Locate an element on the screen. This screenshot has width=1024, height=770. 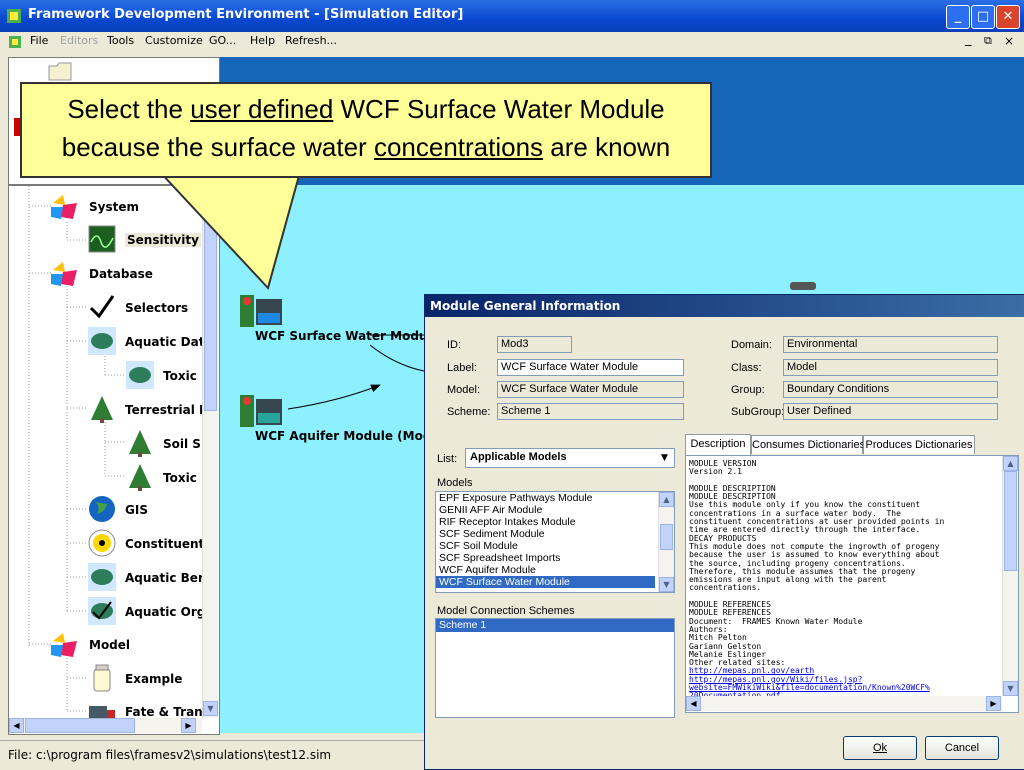
tree-horizontal-scrollbar: ◀ ▶ is located at coordinates (105, 725).